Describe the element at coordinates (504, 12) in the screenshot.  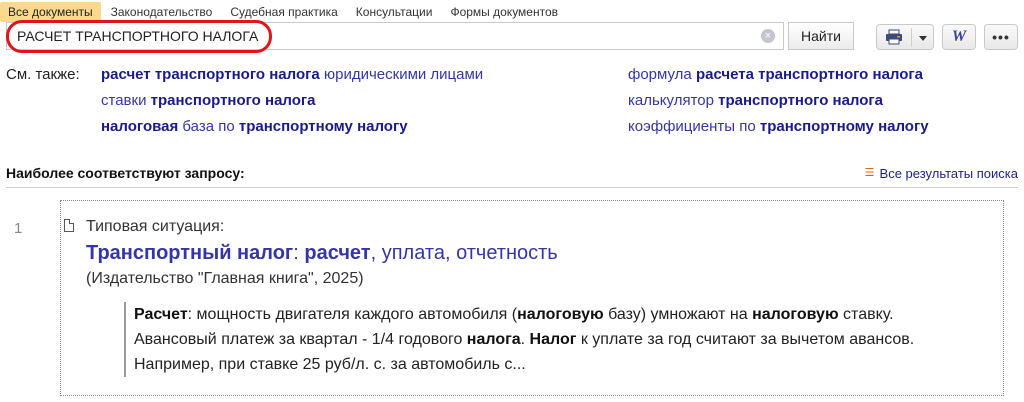
I see `tab-document-forms: Формы документов` at that location.